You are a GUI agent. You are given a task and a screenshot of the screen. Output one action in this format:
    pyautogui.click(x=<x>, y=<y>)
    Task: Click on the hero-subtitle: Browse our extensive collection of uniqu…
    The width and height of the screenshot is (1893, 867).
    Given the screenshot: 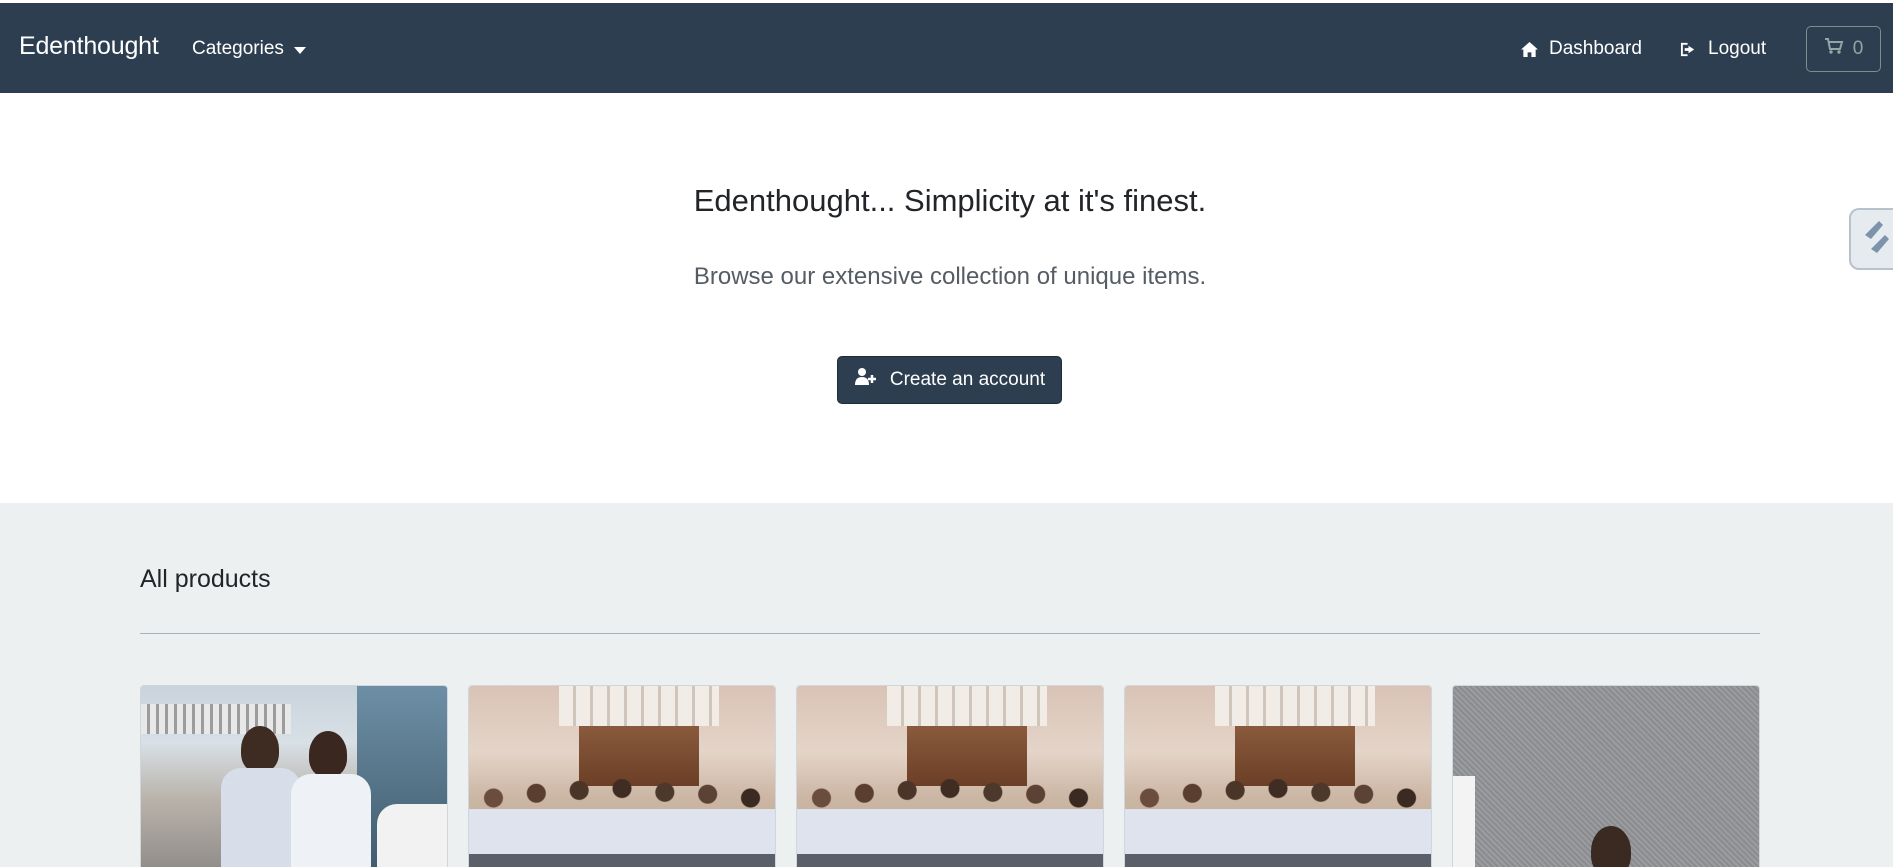 What is the action you would take?
    pyautogui.click(x=950, y=276)
    